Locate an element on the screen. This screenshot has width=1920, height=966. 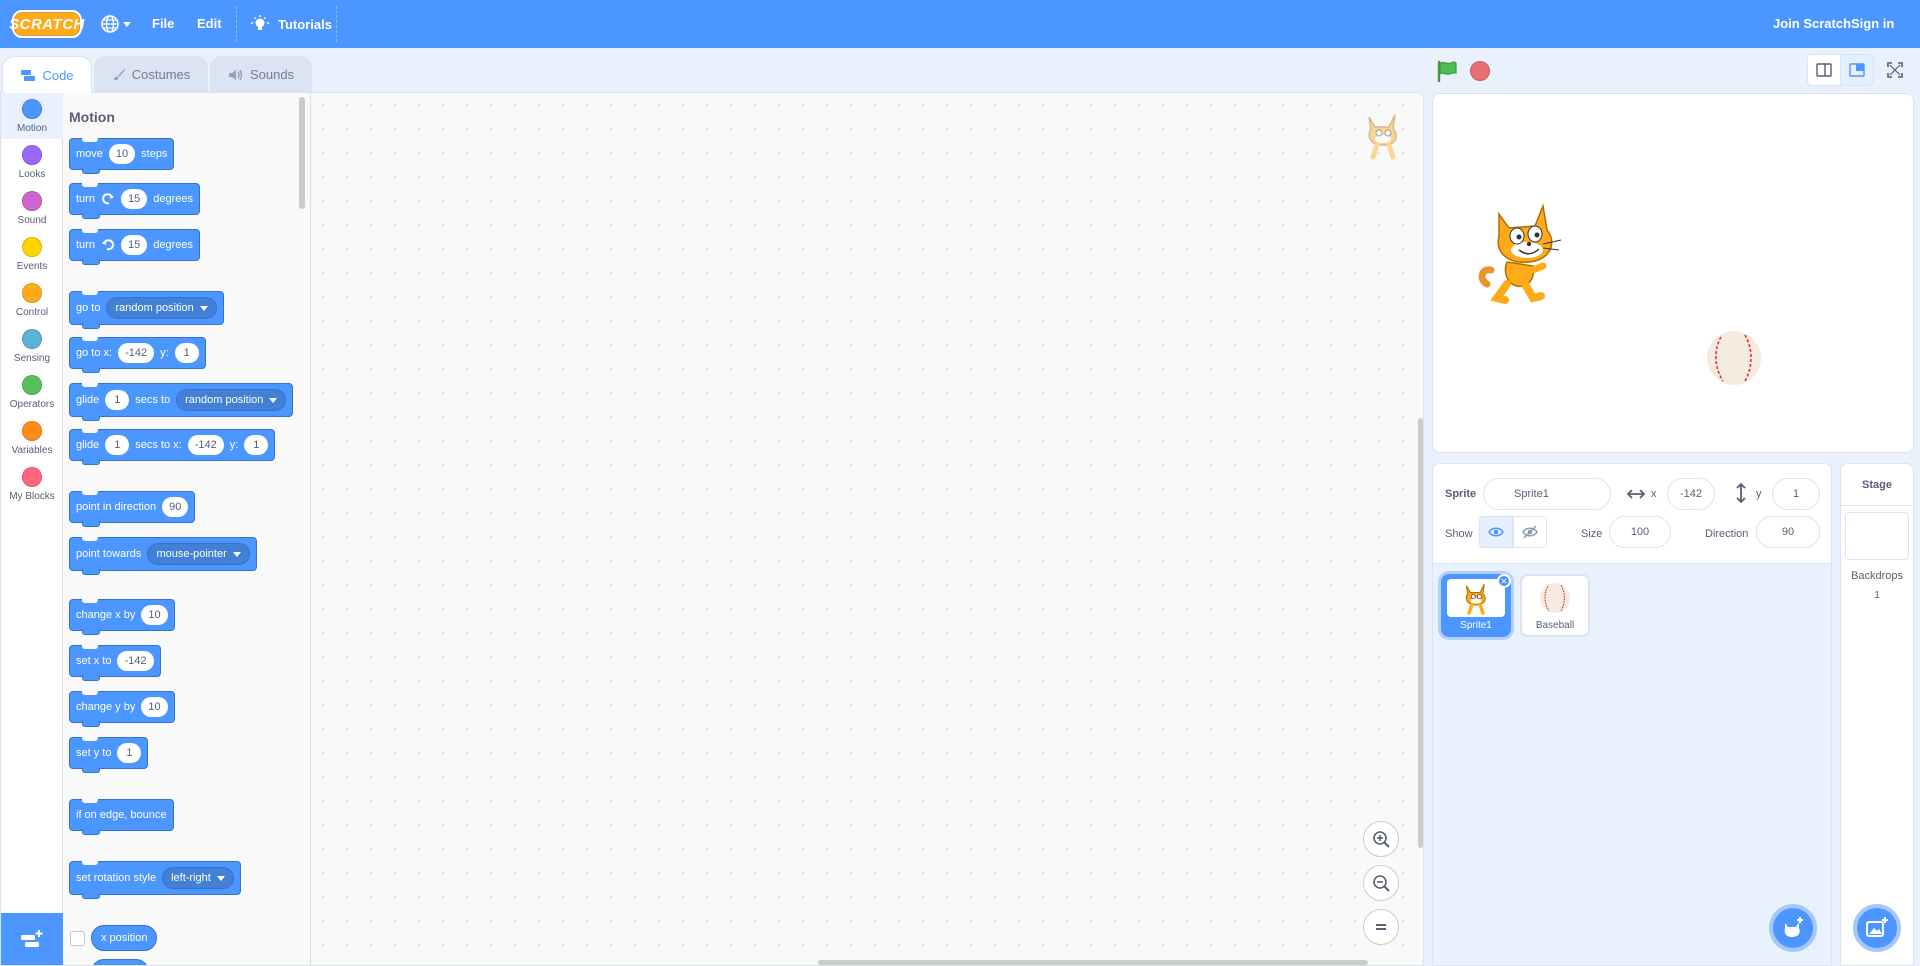
baseball-sprite is located at coordinates (1734, 358).